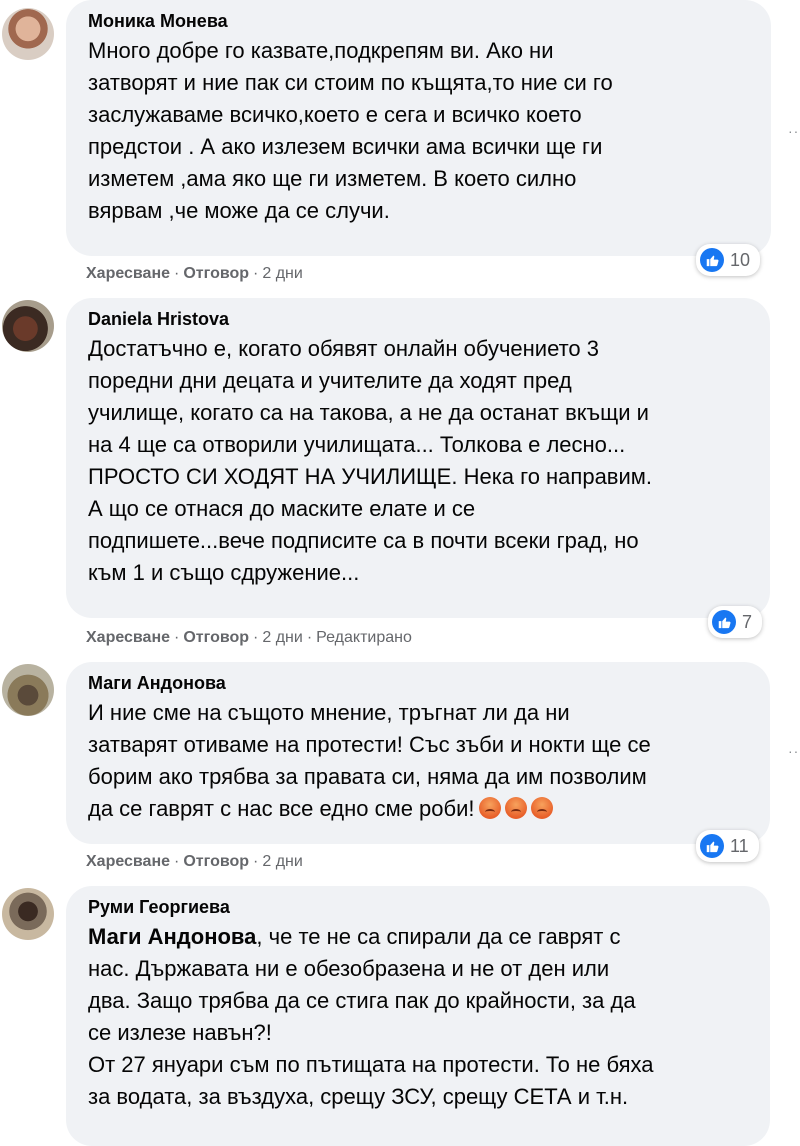  What do you see at coordinates (418, 907) in the screenshot?
I see `comment-author: Руми Георгиева` at bounding box center [418, 907].